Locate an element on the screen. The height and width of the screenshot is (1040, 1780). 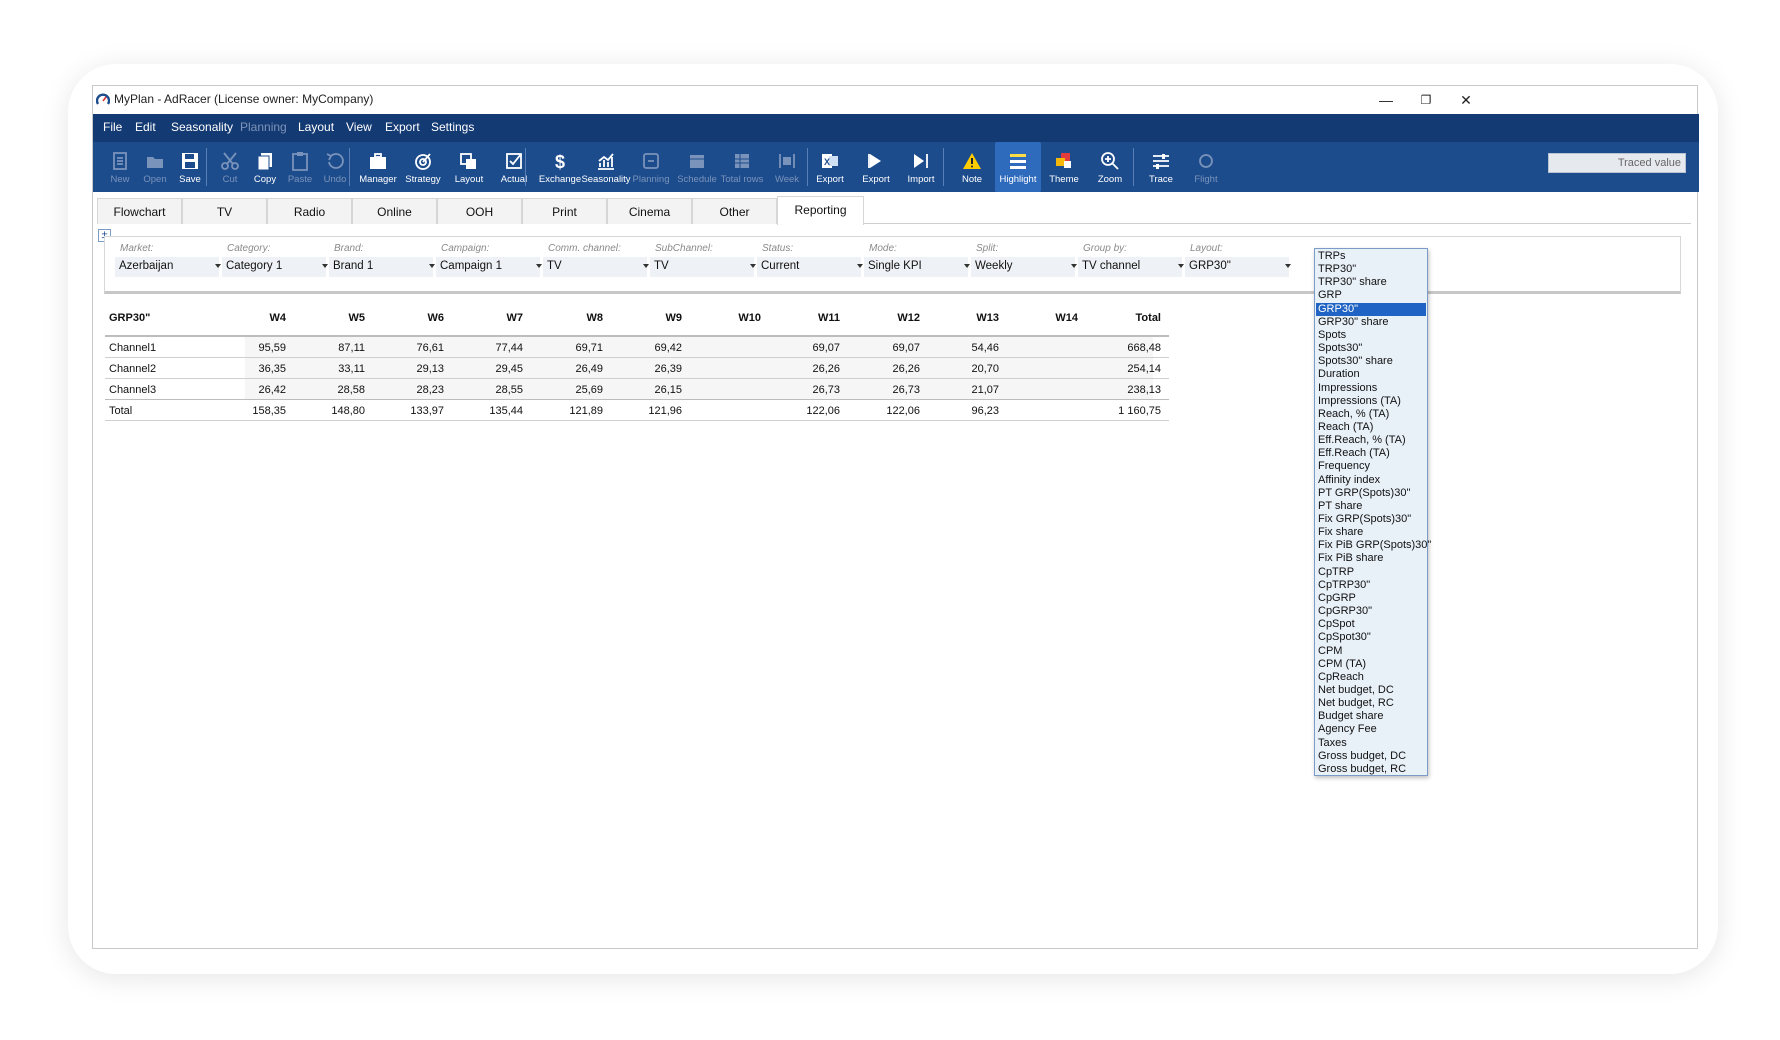
toolbar-export-button: X Export is located at coordinates (830, 167).